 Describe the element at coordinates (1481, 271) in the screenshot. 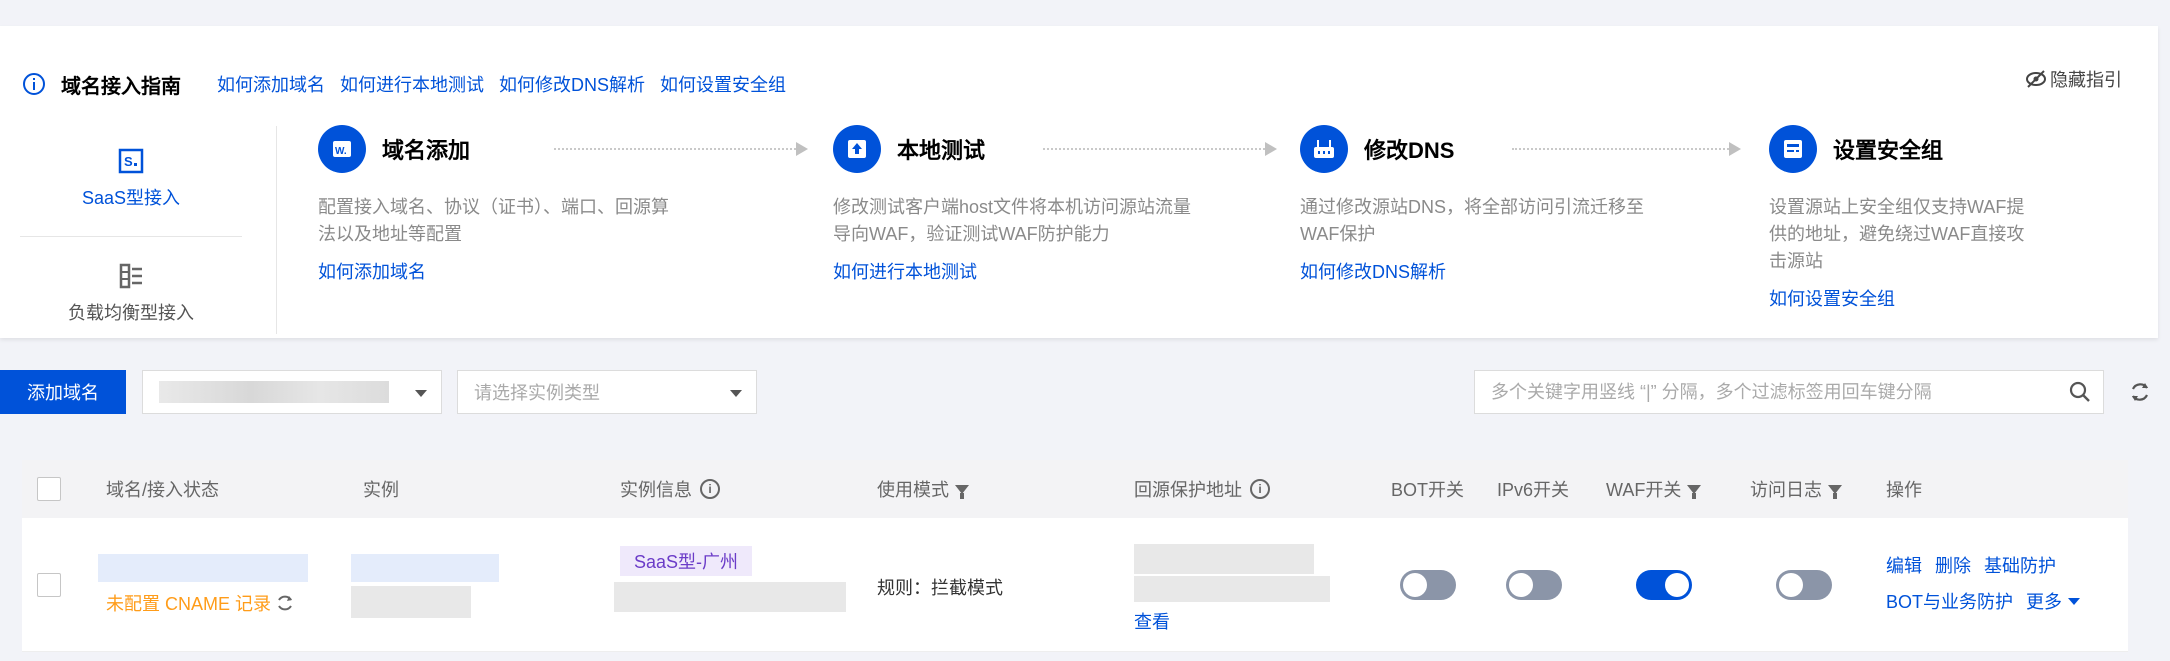

I see `step-link: 如何修改DNS解析` at that location.